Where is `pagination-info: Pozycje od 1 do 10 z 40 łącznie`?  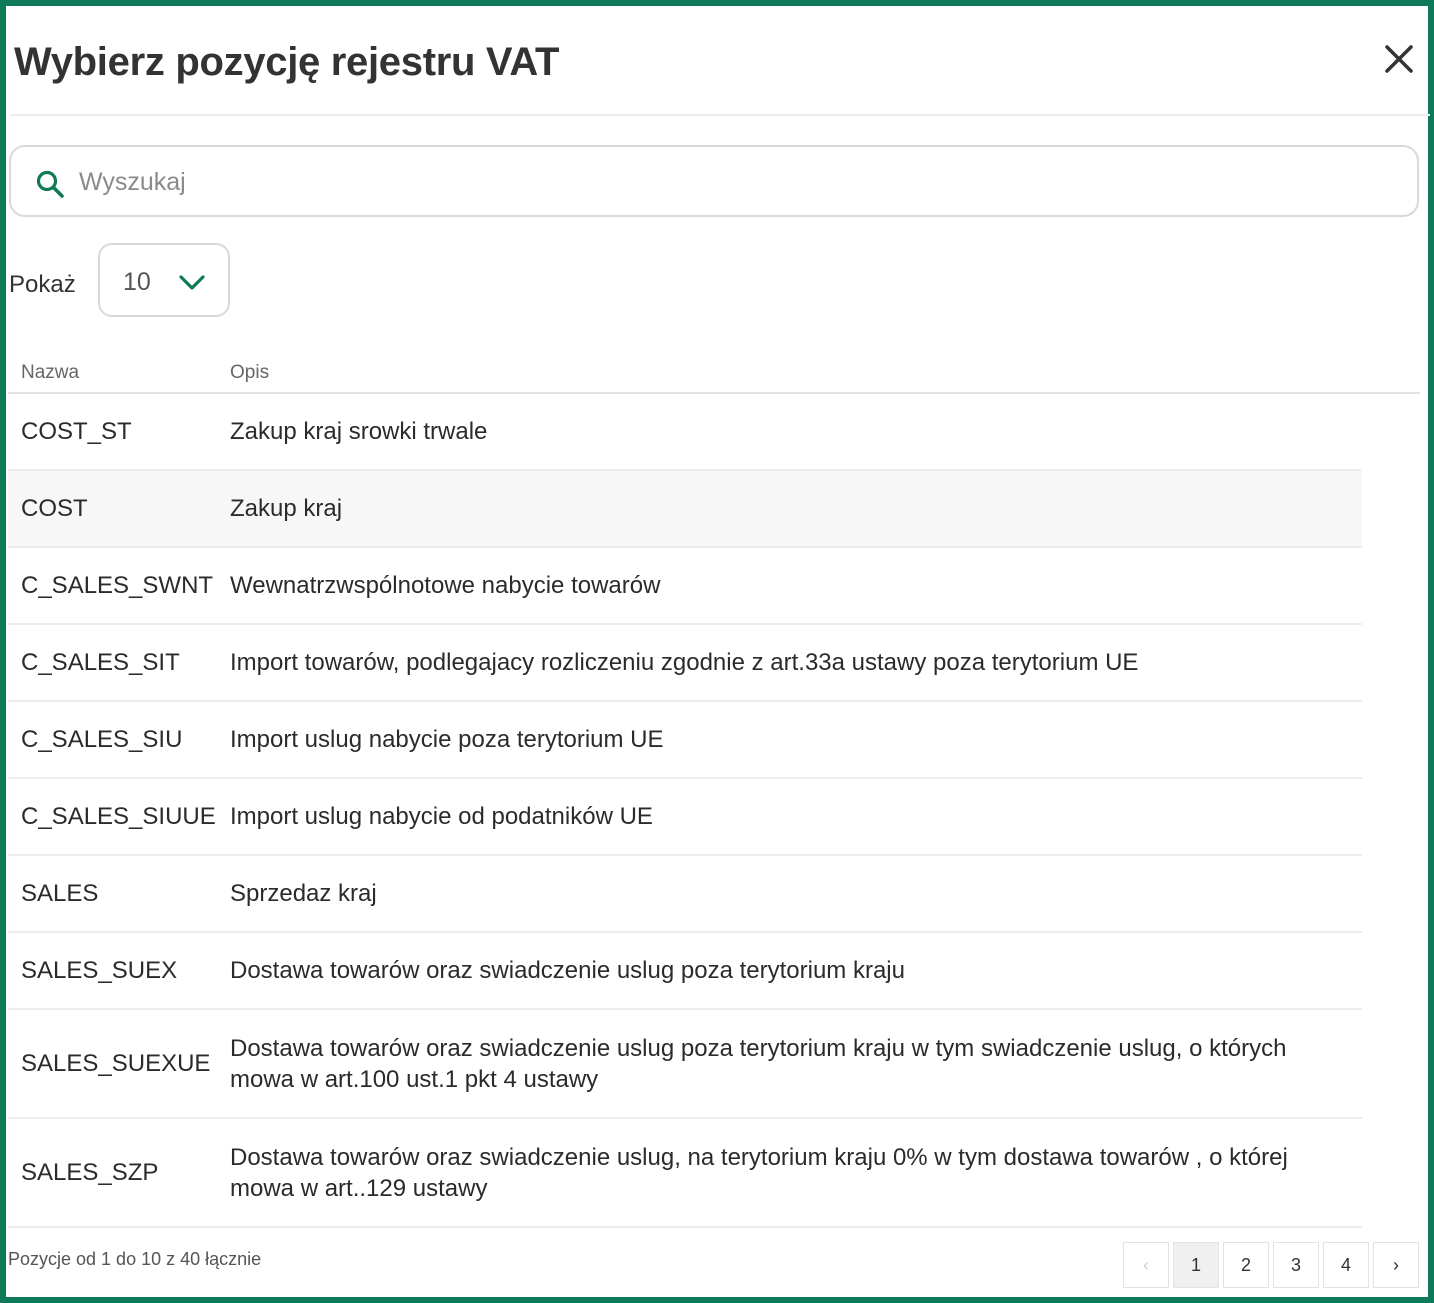
pagination-info: Pozycje od 1 do 10 z 40 łącznie is located at coordinates (135, 1259).